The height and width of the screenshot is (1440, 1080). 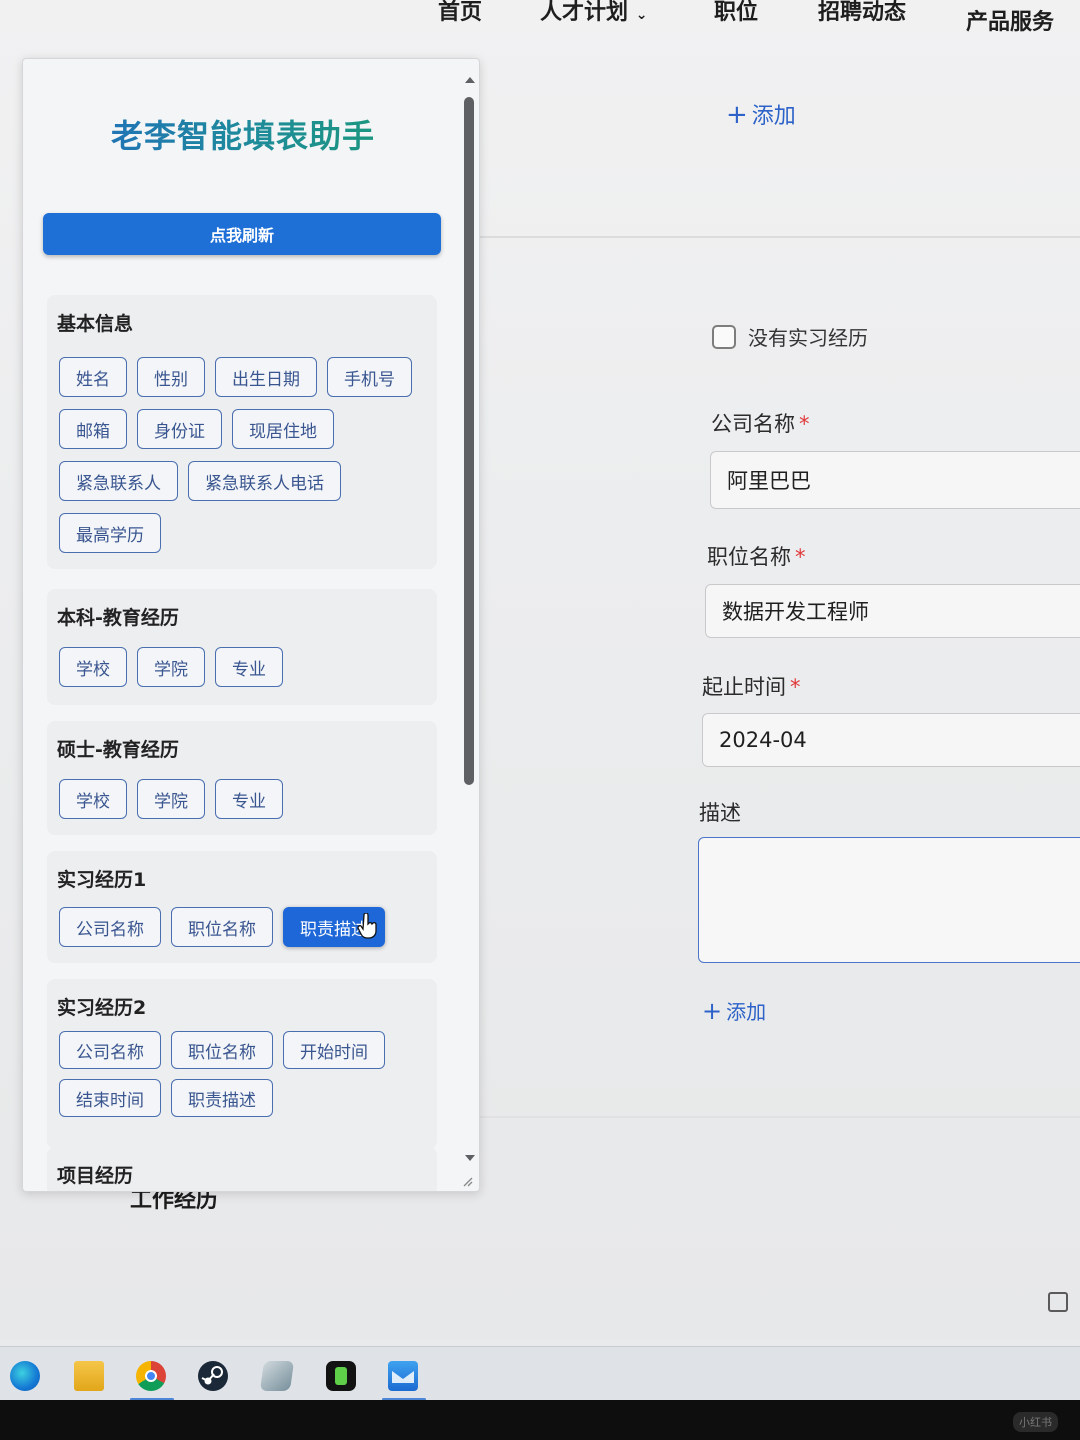 I want to click on chip-gender: 性别, so click(x=171, y=377).